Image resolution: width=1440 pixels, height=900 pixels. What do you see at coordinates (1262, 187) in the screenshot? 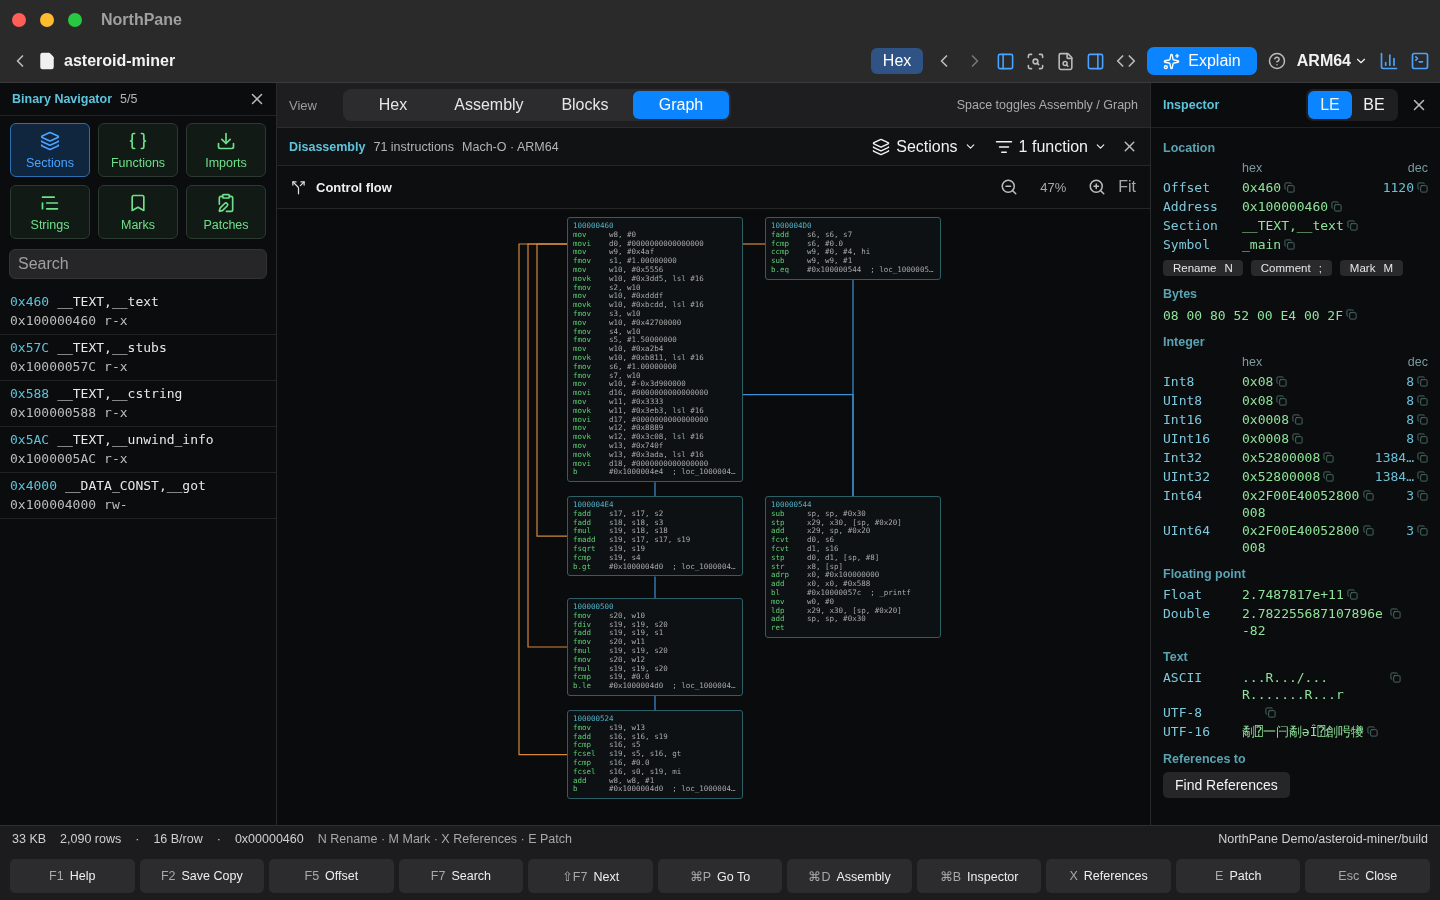
I see `hex-value: 0x460` at bounding box center [1262, 187].